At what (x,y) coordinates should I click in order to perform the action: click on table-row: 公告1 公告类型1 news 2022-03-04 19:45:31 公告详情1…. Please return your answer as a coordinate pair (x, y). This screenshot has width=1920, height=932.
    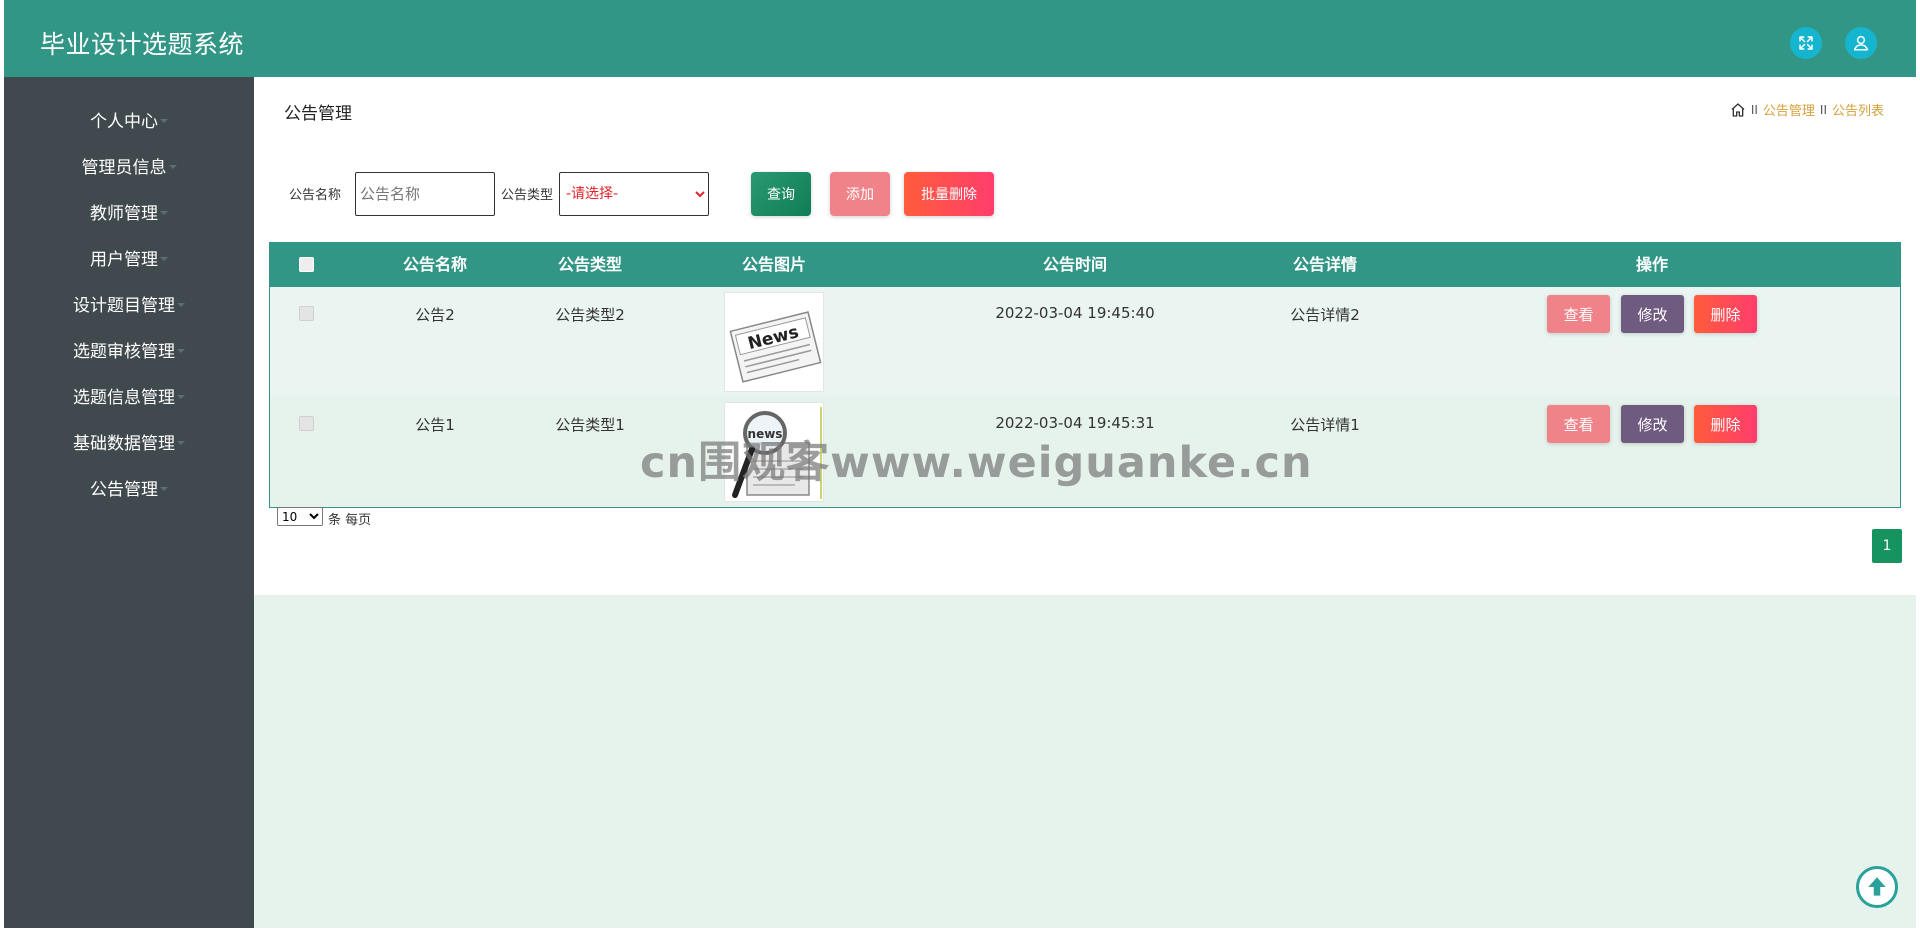
    Looking at the image, I should click on (1085, 452).